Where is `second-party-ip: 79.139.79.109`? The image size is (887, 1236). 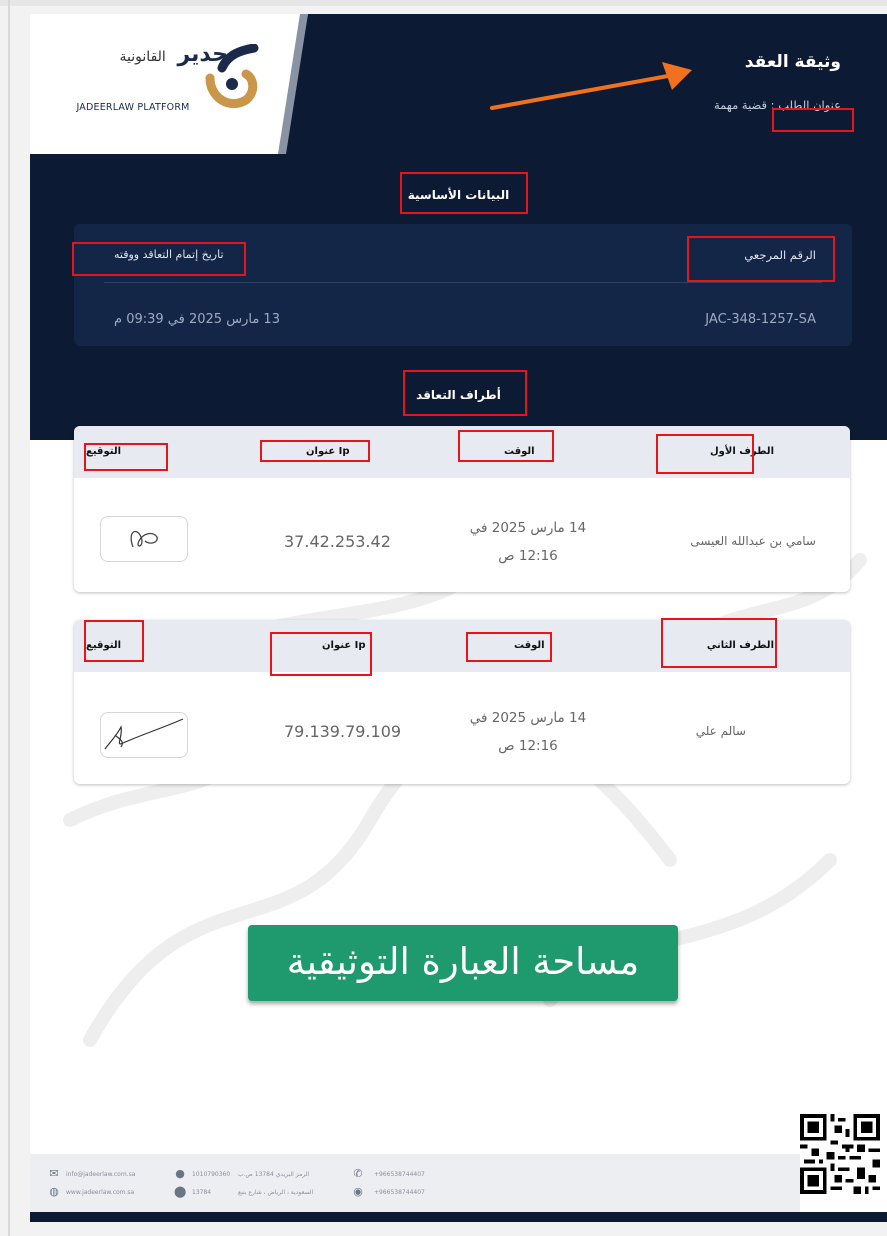 second-party-ip: 79.139.79.109 is located at coordinates (343, 731).